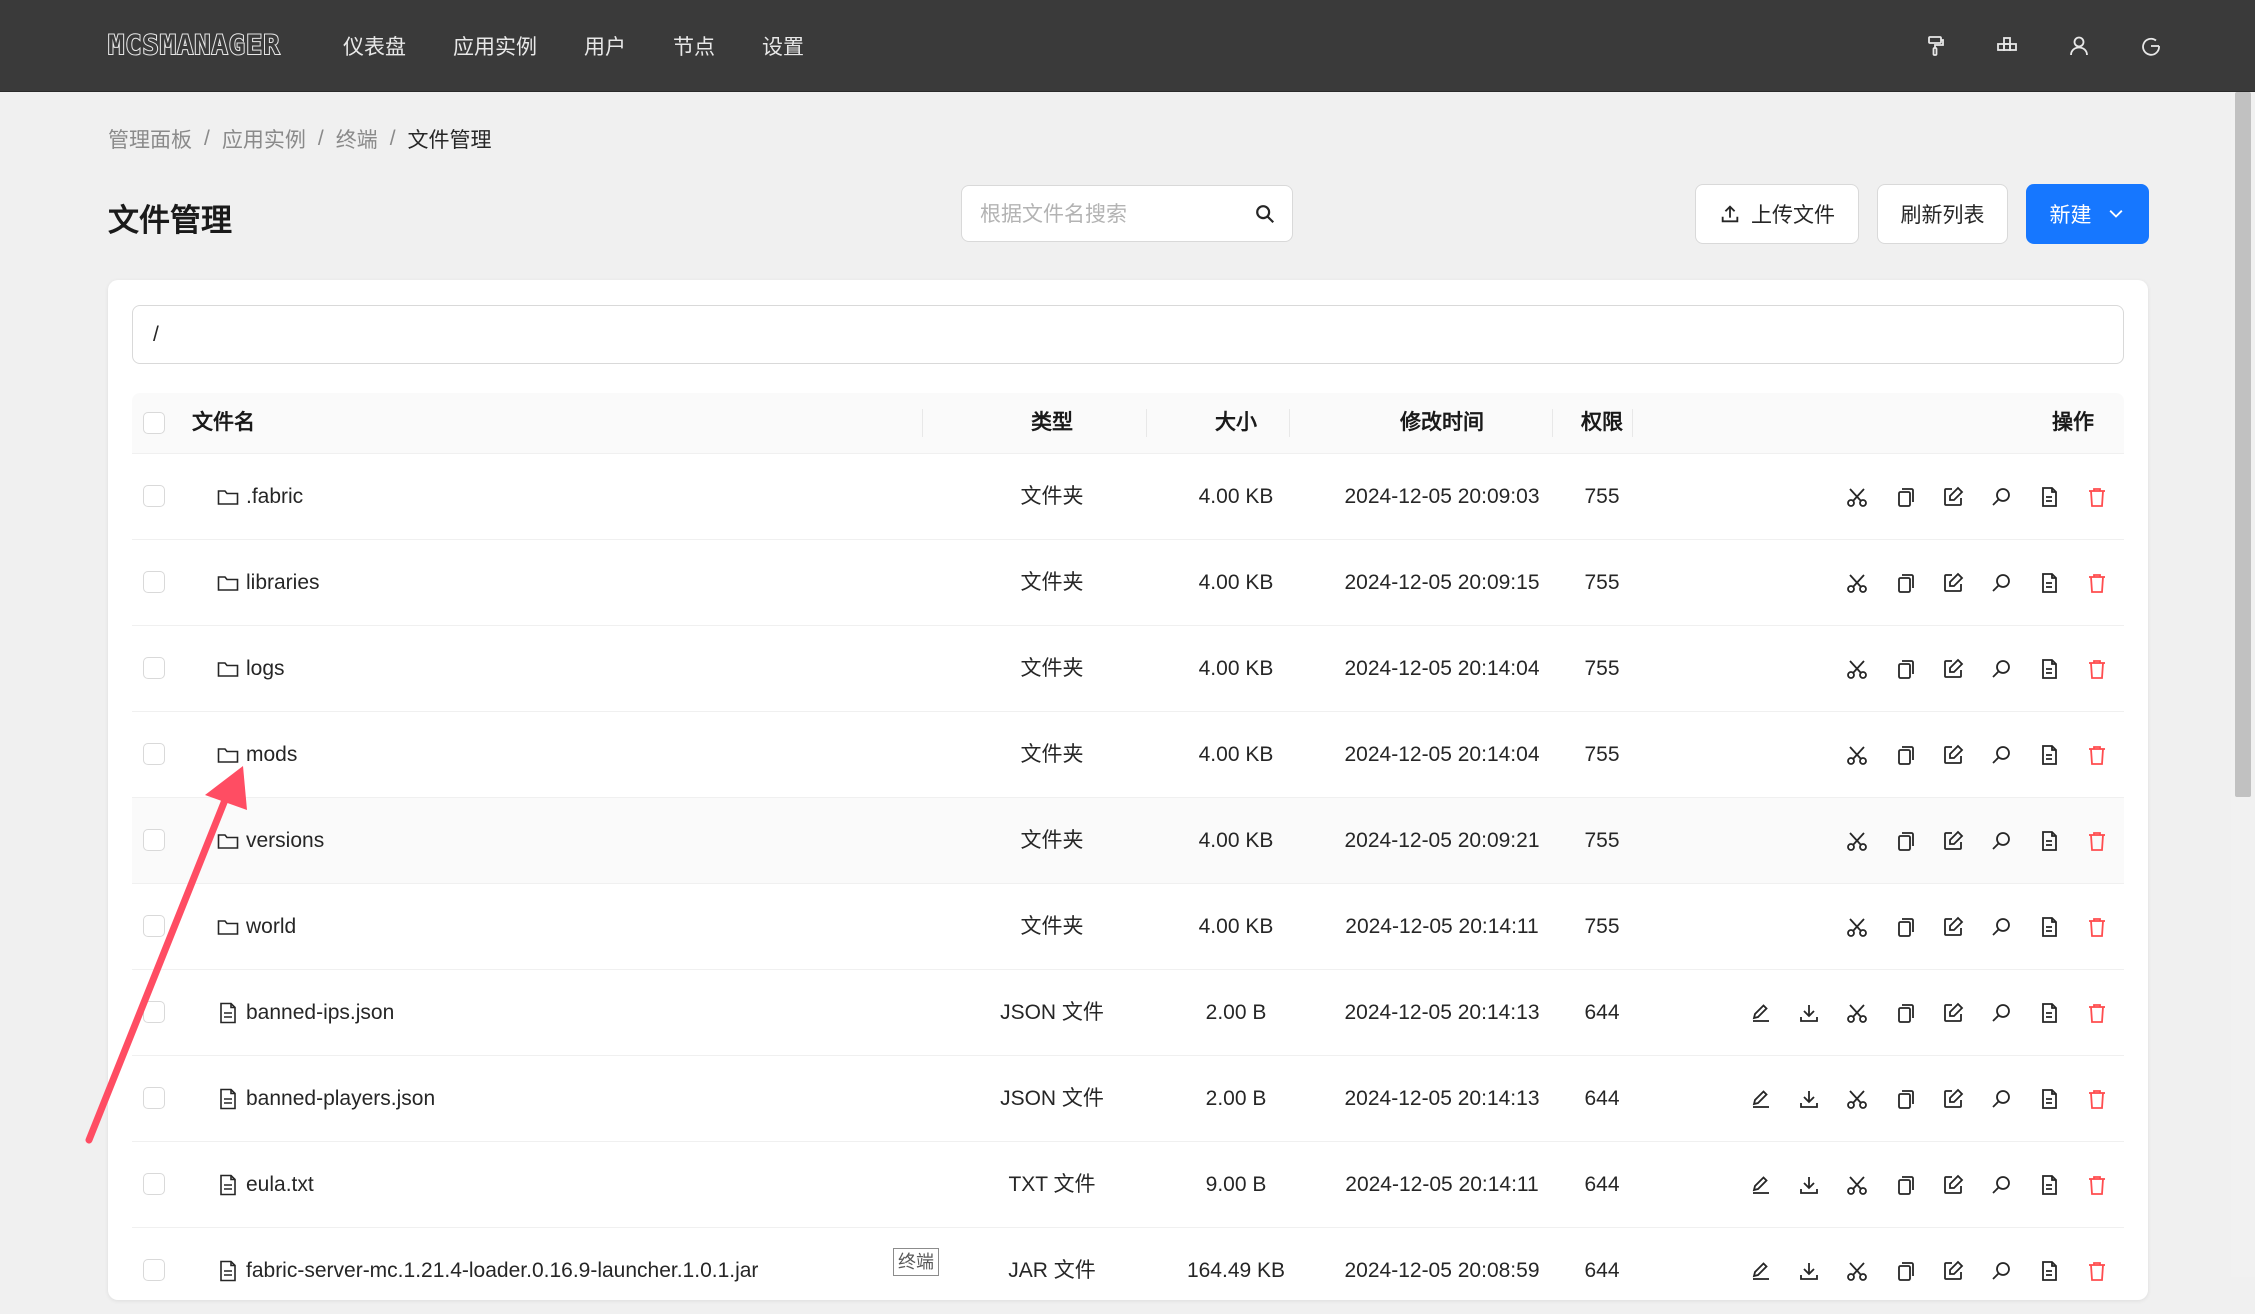  I want to click on nav-item-nodes: 节点, so click(694, 46).